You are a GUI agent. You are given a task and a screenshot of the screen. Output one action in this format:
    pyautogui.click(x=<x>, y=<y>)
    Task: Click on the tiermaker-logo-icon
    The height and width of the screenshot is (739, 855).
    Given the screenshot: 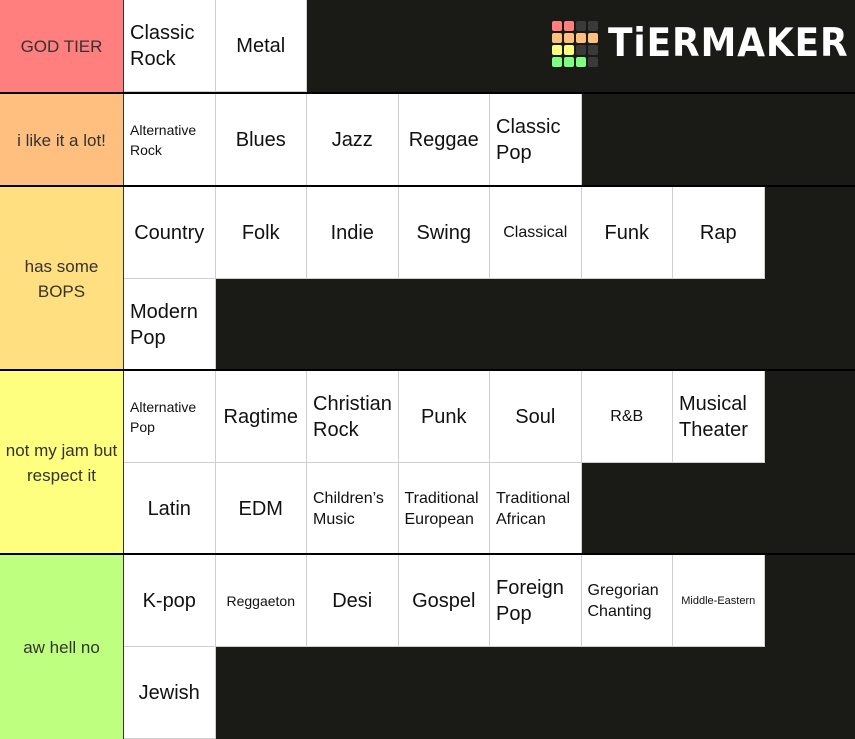 What is the action you would take?
    pyautogui.click(x=575, y=44)
    